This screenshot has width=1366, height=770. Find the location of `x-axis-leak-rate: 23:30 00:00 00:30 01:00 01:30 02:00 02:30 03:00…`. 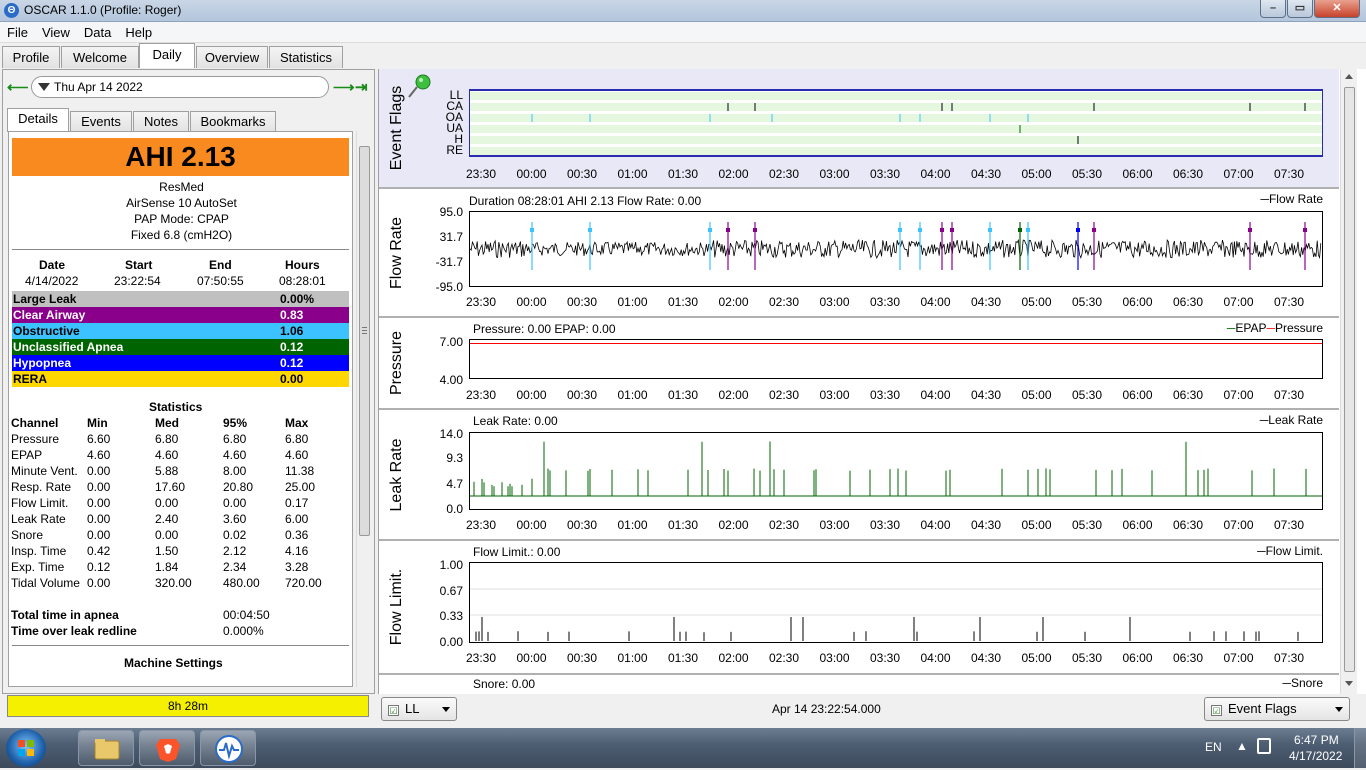

x-axis-leak-rate: 23:30 00:00 00:30 01:00 01:30 02:00 02:30 03:00… is located at coordinates (859, 526).